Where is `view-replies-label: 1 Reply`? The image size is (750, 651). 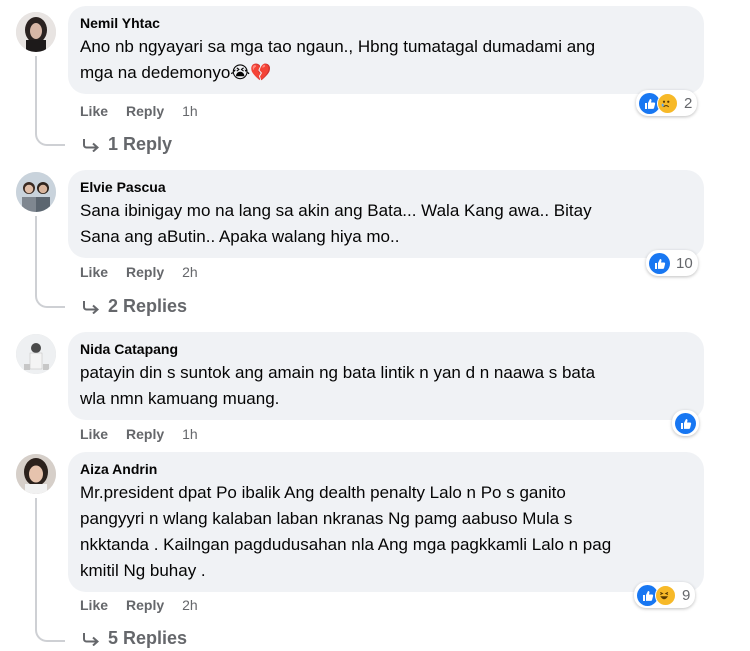
view-replies-label: 1 Reply is located at coordinates (140, 144).